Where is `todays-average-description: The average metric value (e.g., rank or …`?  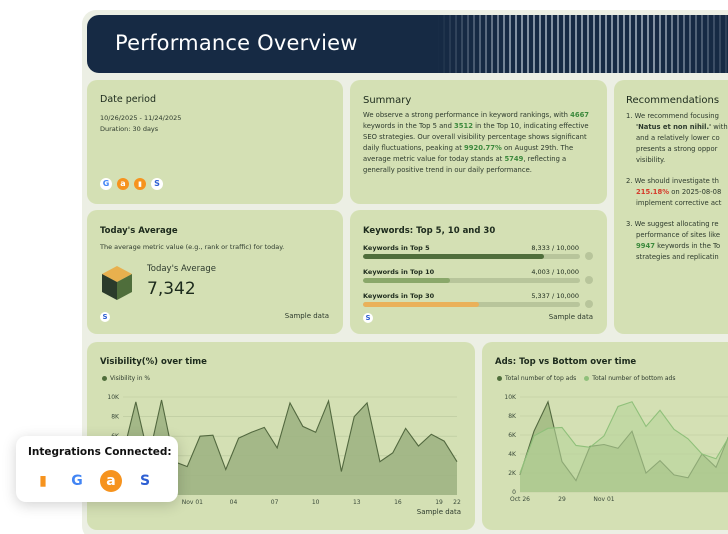 todays-average-description: The average metric value (e.g., rank or … is located at coordinates (192, 247).